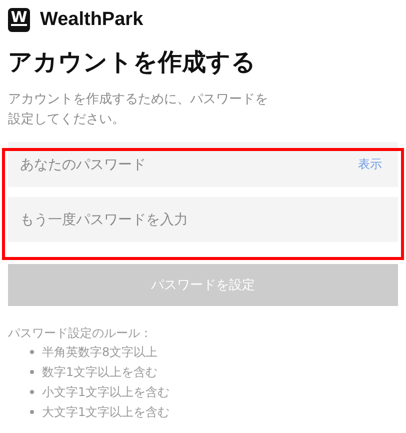  What do you see at coordinates (106, 392) in the screenshot?
I see `rule-item: 小文字1文字以上を含む` at bounding box center [106, 392].